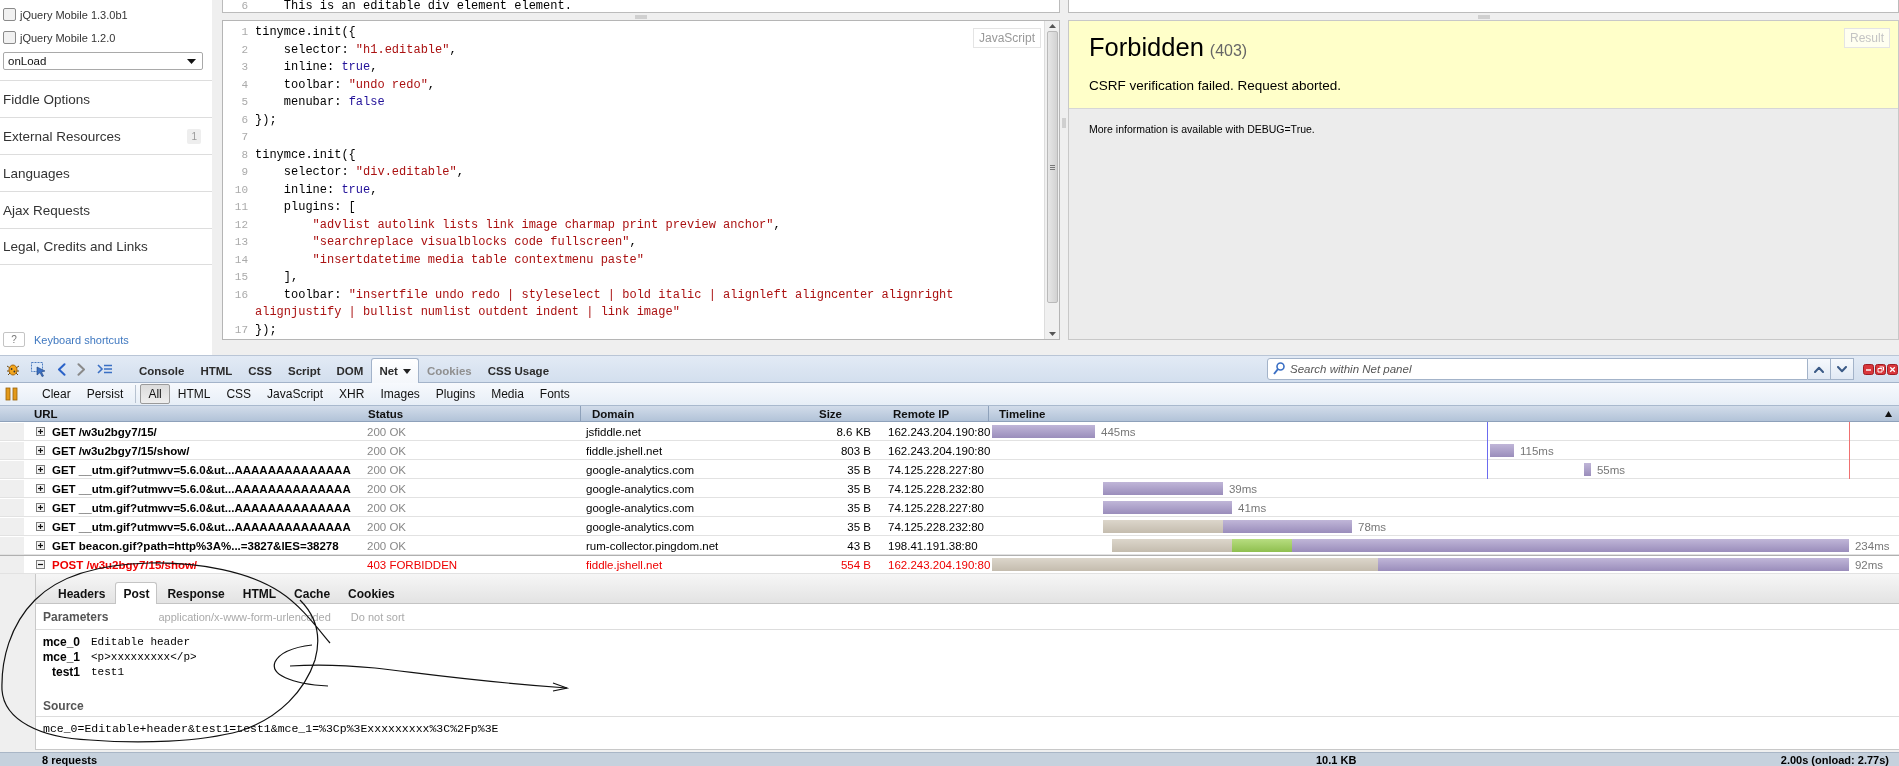 The image size is (1899, 766). What do you see at coordinates (136, 593) in the screenshot?
I see `details-tab: Post` at bounding box center [136, 593].